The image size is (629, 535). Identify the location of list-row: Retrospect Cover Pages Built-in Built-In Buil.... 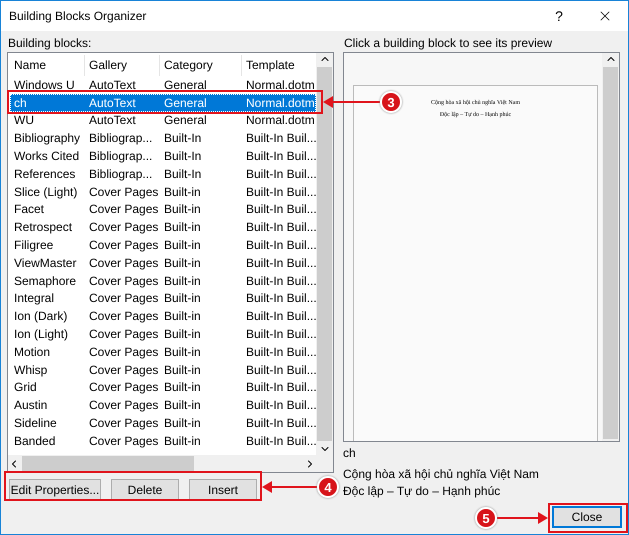
(163, 227).